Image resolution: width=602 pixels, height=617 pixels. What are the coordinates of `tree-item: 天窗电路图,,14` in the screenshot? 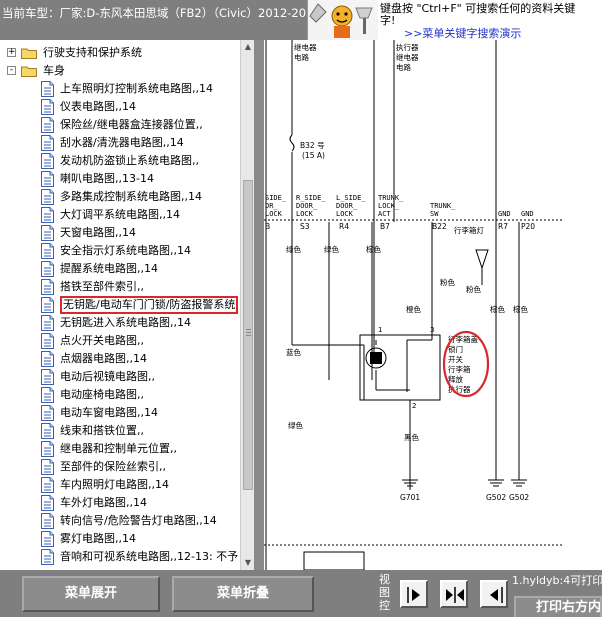 It's located at (120, 233).